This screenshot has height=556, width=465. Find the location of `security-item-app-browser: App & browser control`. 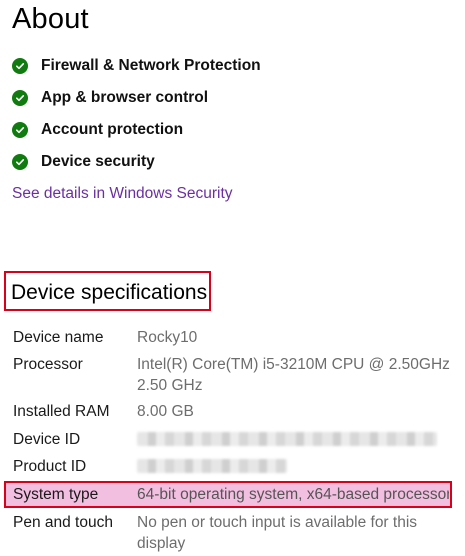

security-item-app-browser: App & browser control is located at coordinates (232, 98).